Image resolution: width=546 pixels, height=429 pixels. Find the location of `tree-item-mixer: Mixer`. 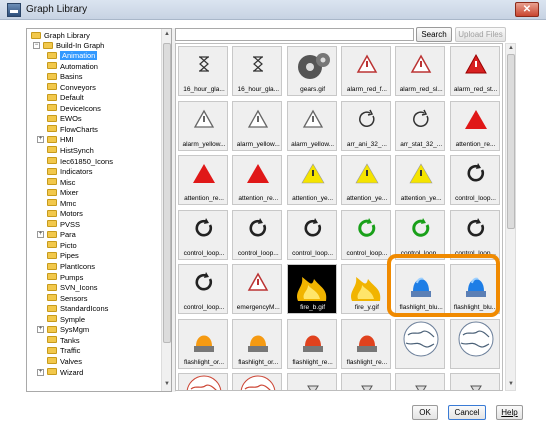

tree-item-mixer: Mixer is located at coordinates (62, 193).